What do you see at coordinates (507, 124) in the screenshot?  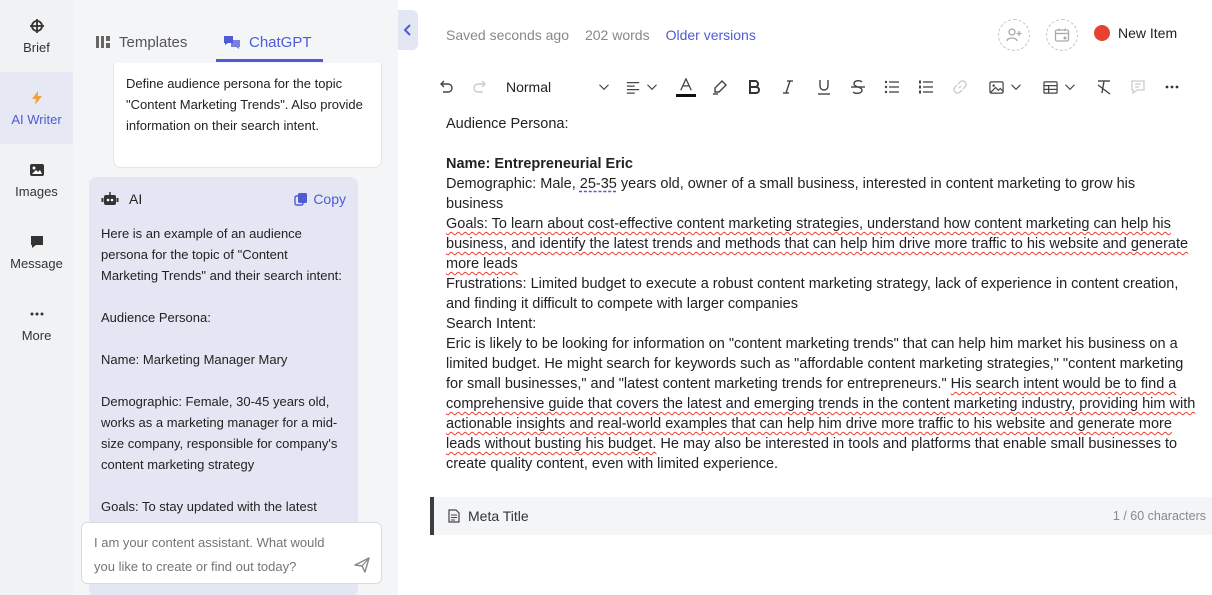 I see `doc-heading: Audience Persona:` at bounding box center [507, 124].